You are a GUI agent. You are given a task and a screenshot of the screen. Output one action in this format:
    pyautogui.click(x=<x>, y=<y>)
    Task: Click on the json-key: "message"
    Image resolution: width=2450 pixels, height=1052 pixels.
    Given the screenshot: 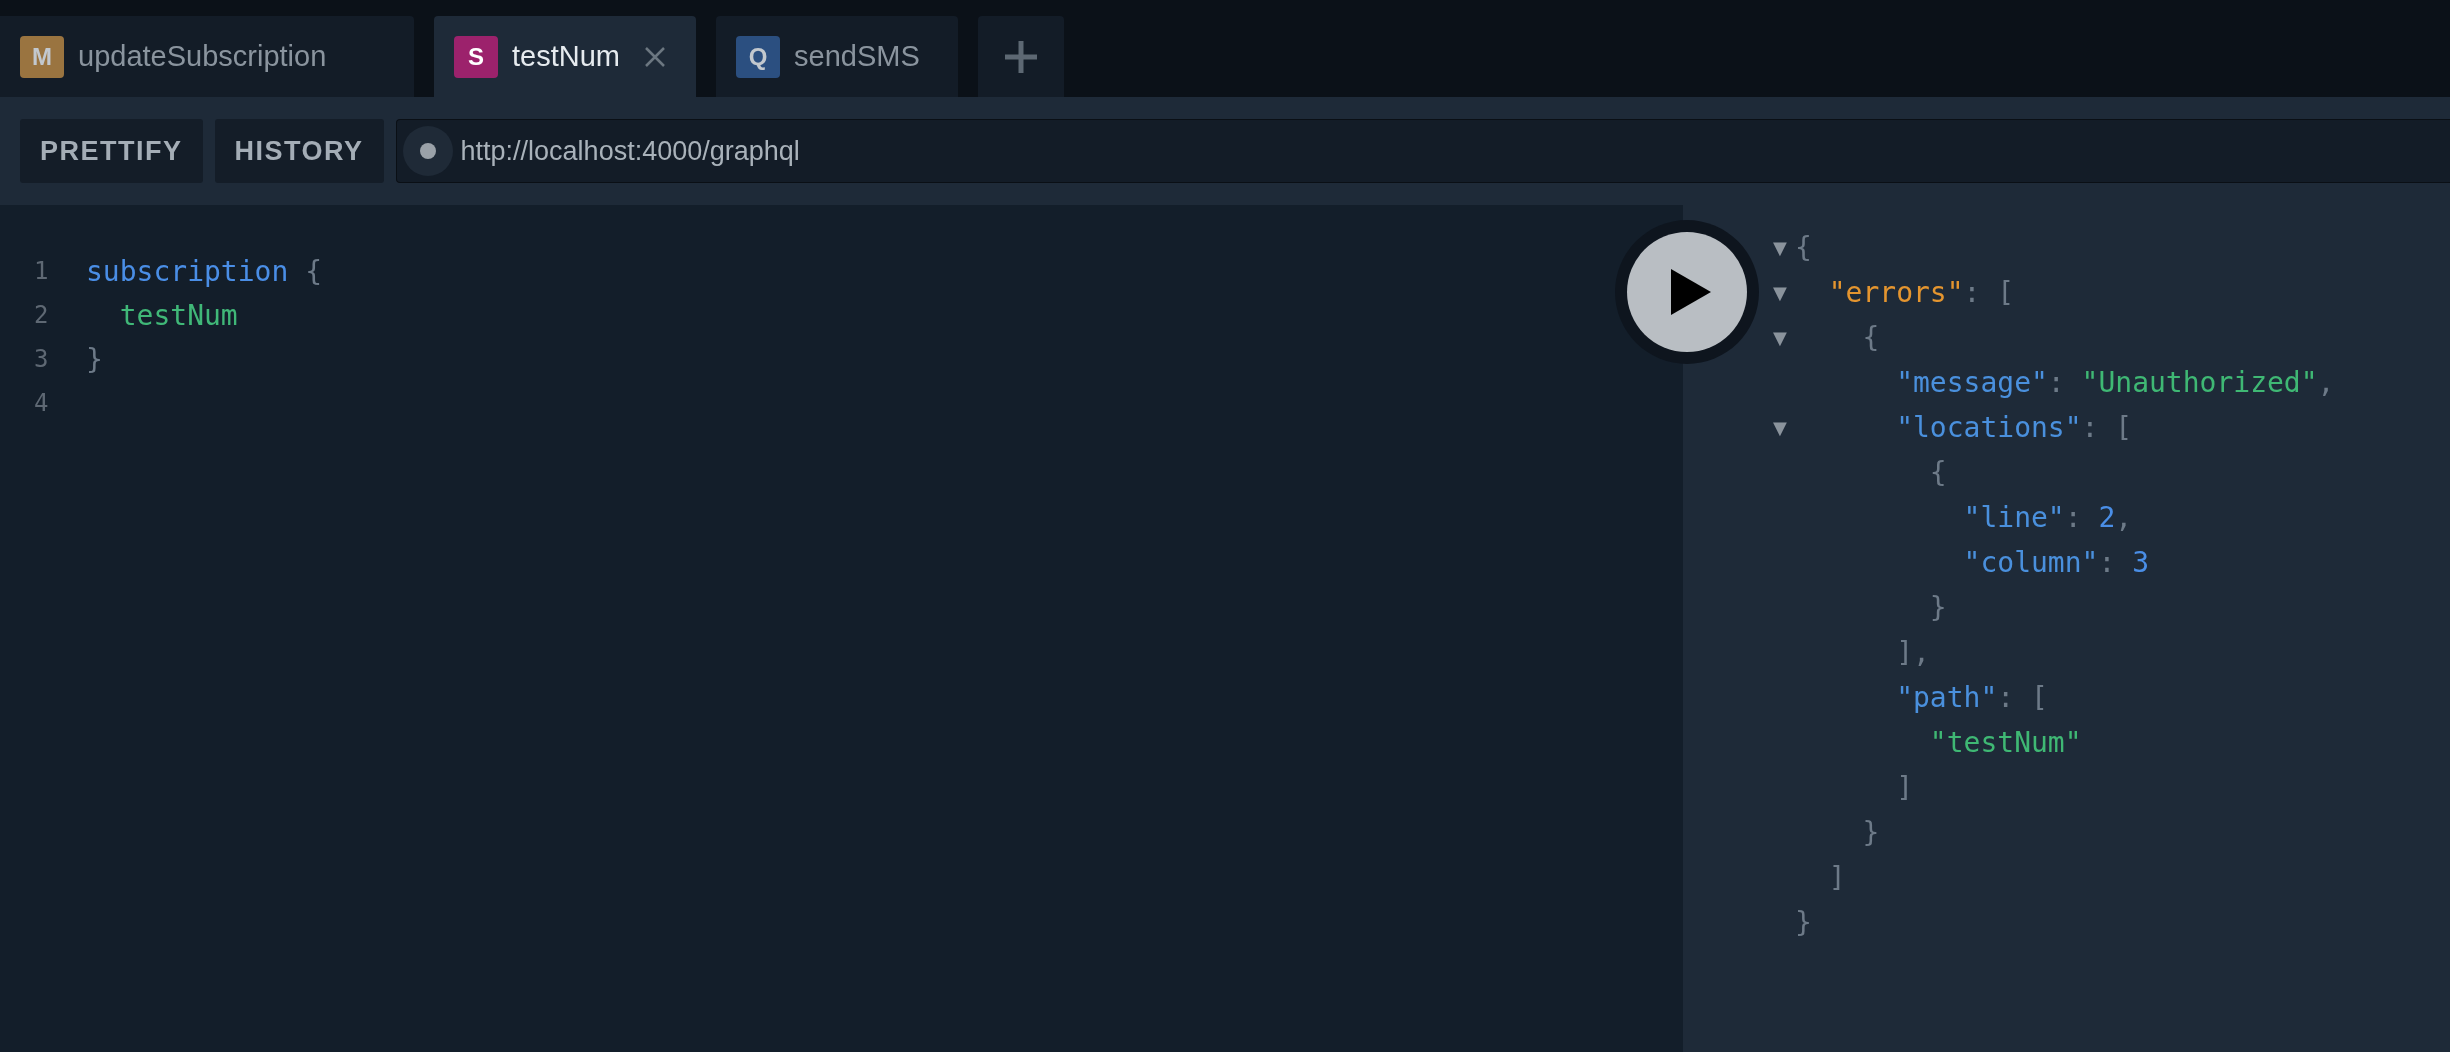 What is the action you would take?
    pyautogui.click(x=1972, y=382)
    